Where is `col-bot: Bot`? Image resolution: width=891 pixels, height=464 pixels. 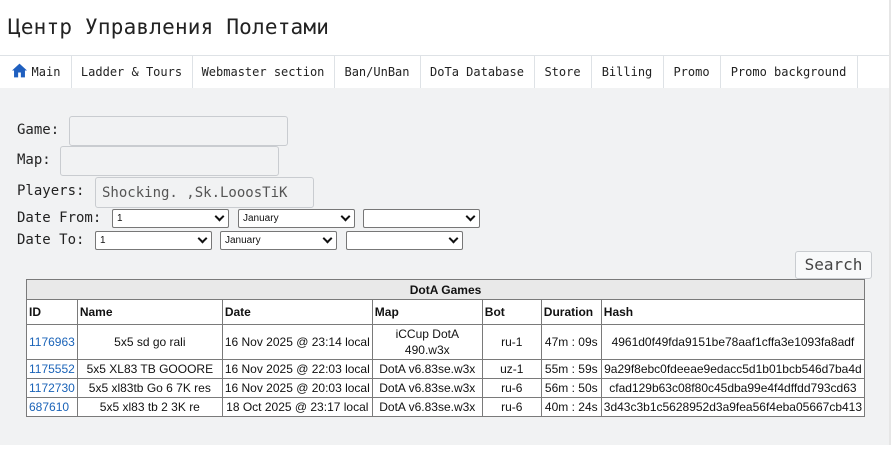
col-bot: Bot is located at coordinates (511, 312).